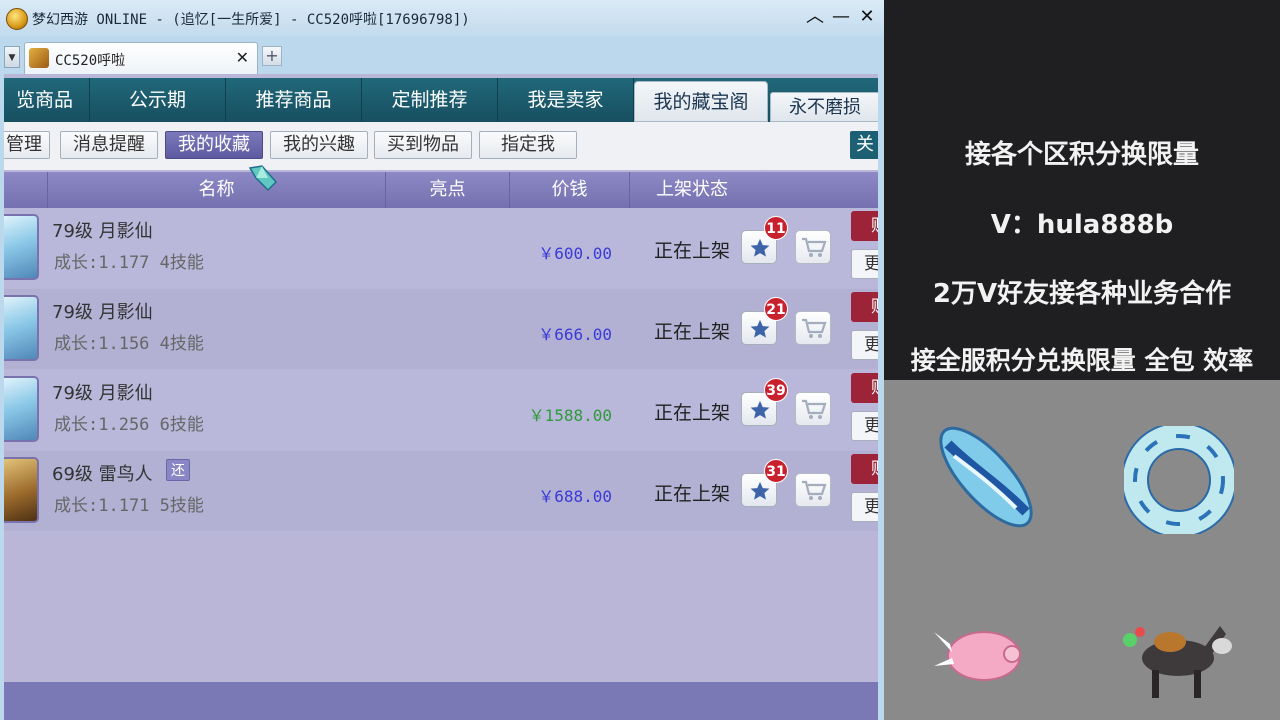  What do you see at coordinates (441, 701) in the screenshot?
I see `footer-bar` at bounding box center [441, 701].